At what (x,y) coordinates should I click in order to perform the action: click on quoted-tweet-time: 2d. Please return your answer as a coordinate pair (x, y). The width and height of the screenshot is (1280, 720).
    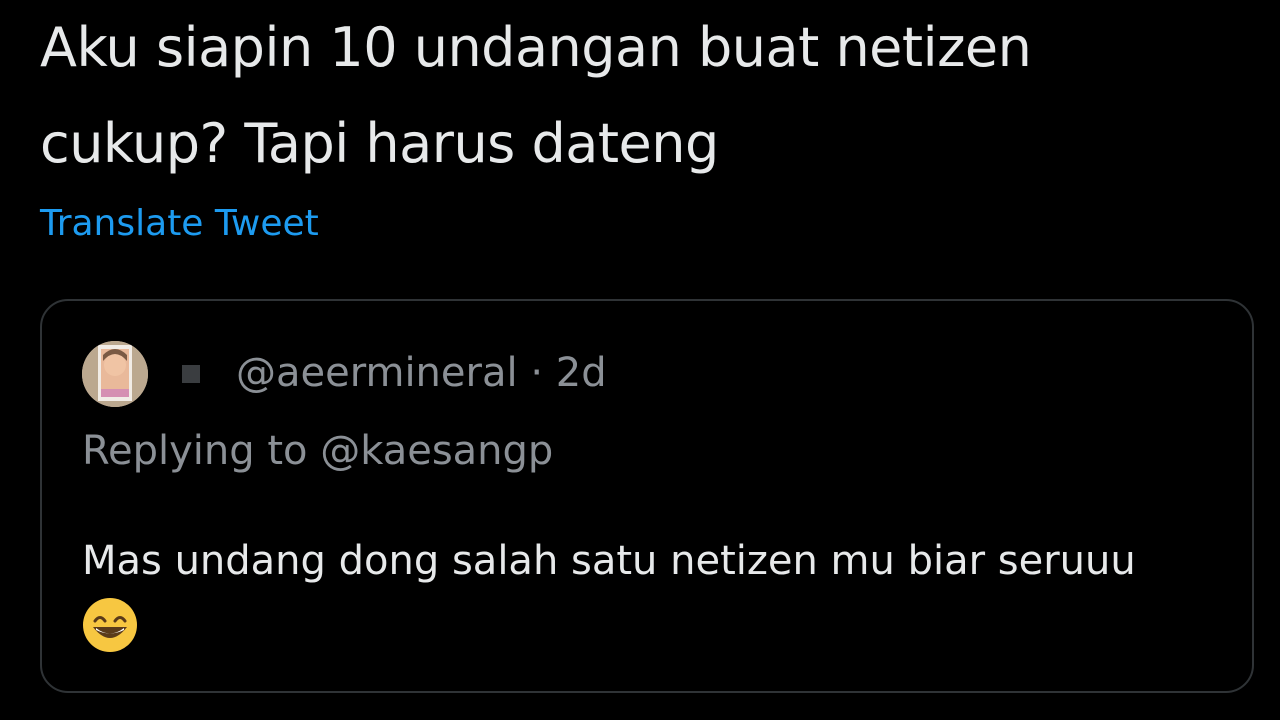
    Looking at the image, I should click on (581, 373).